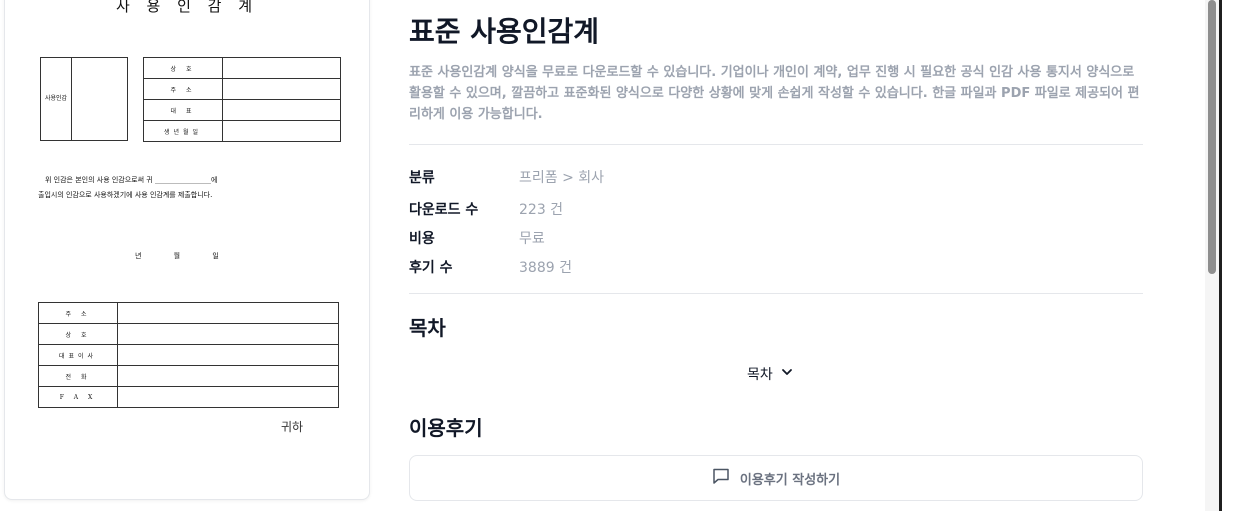  I want to click on preview-doc-title: 사 용 인 감 계, so click(187, 7).